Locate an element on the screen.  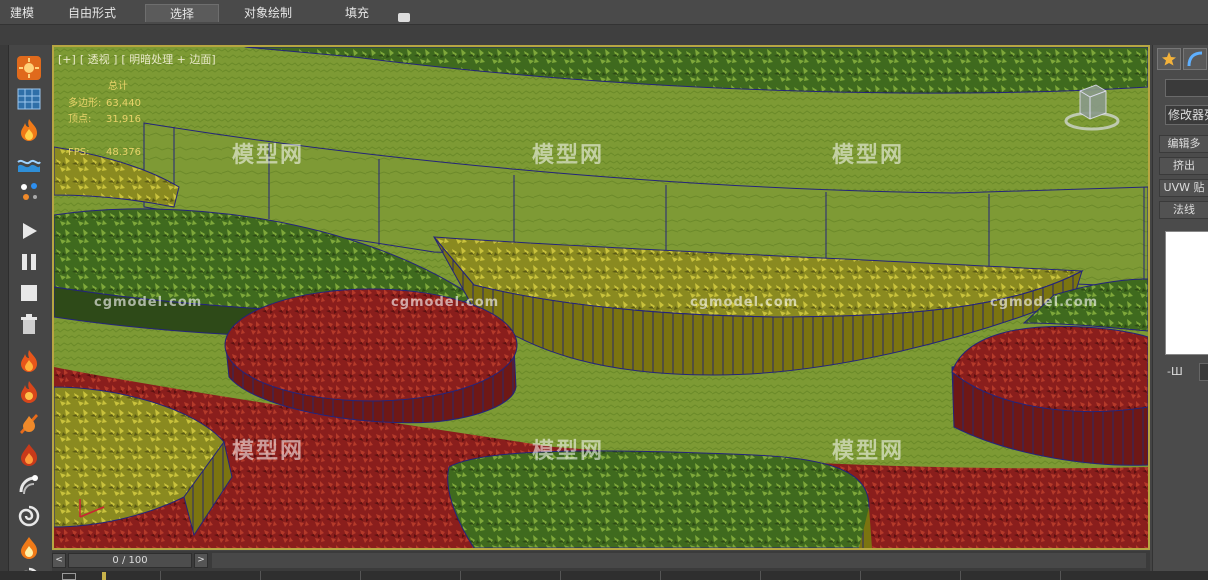
stats-vertices-value: 31,916 is located at coordinates (123, 119).